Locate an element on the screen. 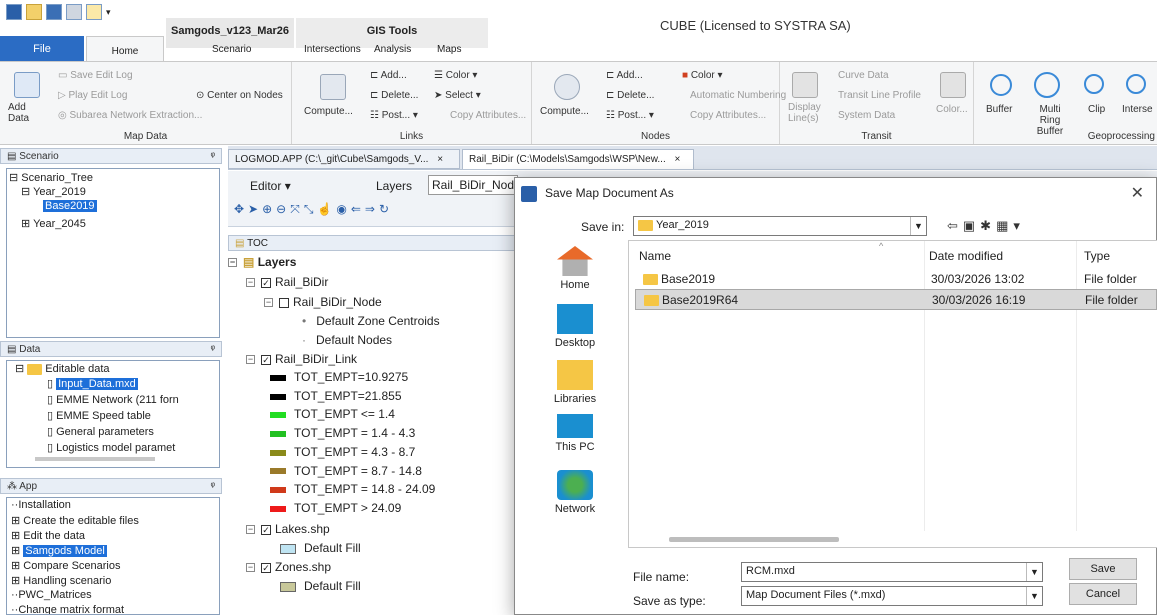 This screenshot has height=615, width=1157. tree-item-year-2019: ⊟ Year_2019 is located at coordinates (53, 191).